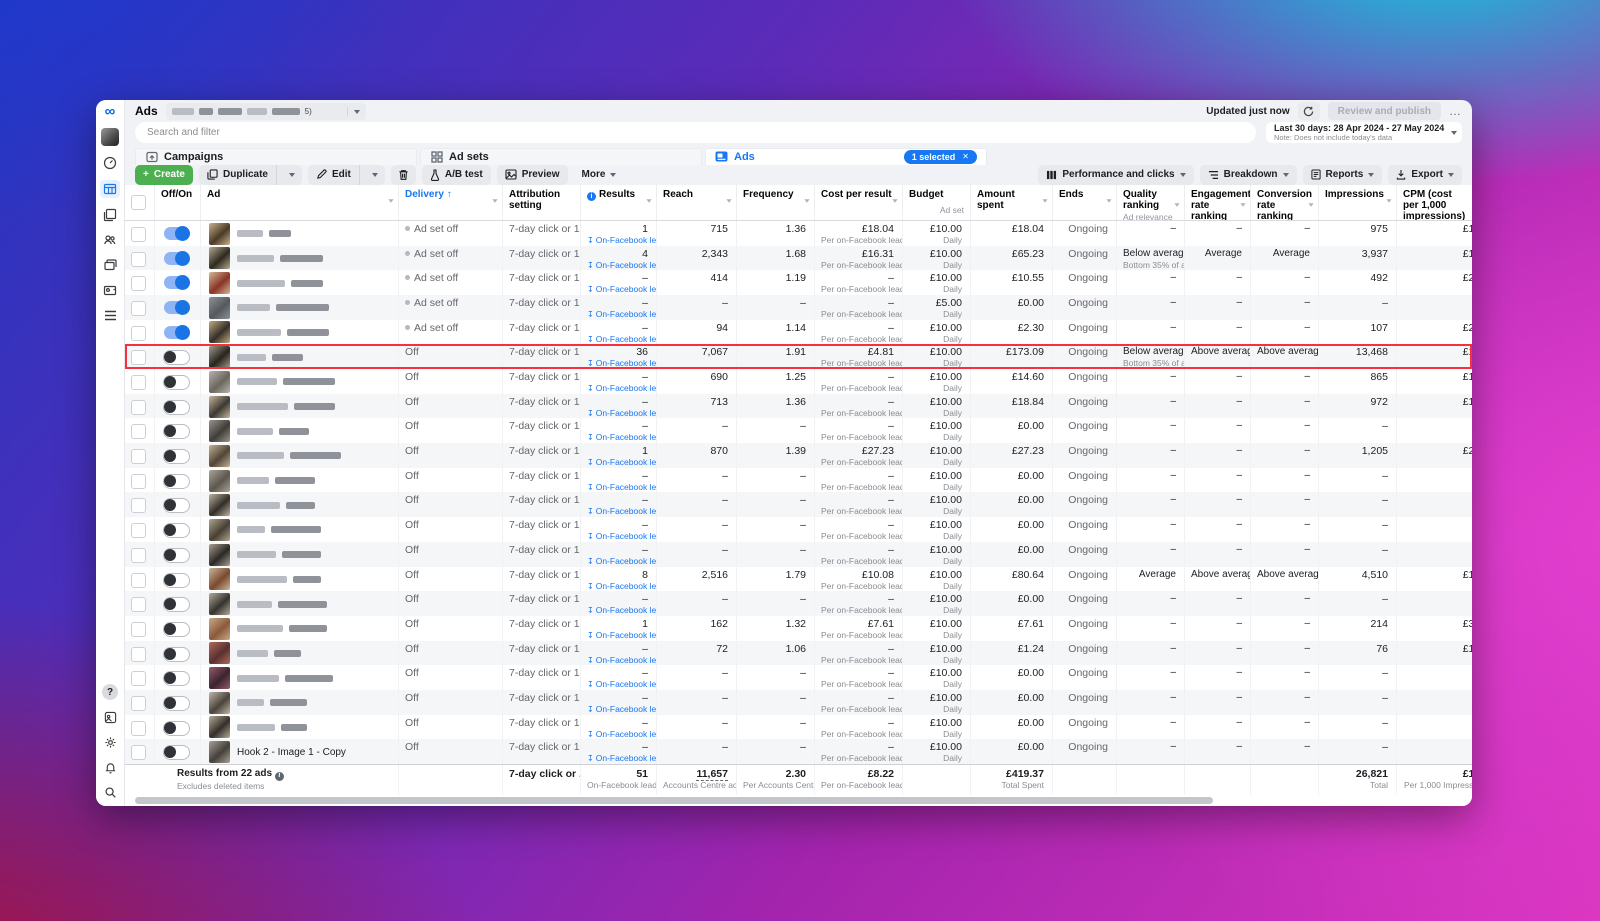 Image resolution: width=1600 pixels, height=921 pixels. What do you see at coordinates (1358, 202) in the screenshot?
I see `header-impressions: Impressions` at bounding box center [1358, 202].